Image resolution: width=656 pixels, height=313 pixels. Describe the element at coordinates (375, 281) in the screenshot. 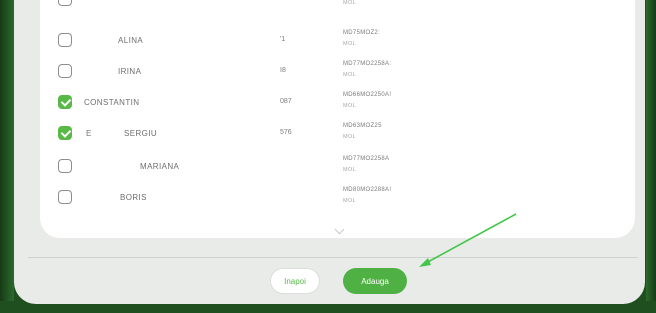

I see `add-button: Adauga` at that location.